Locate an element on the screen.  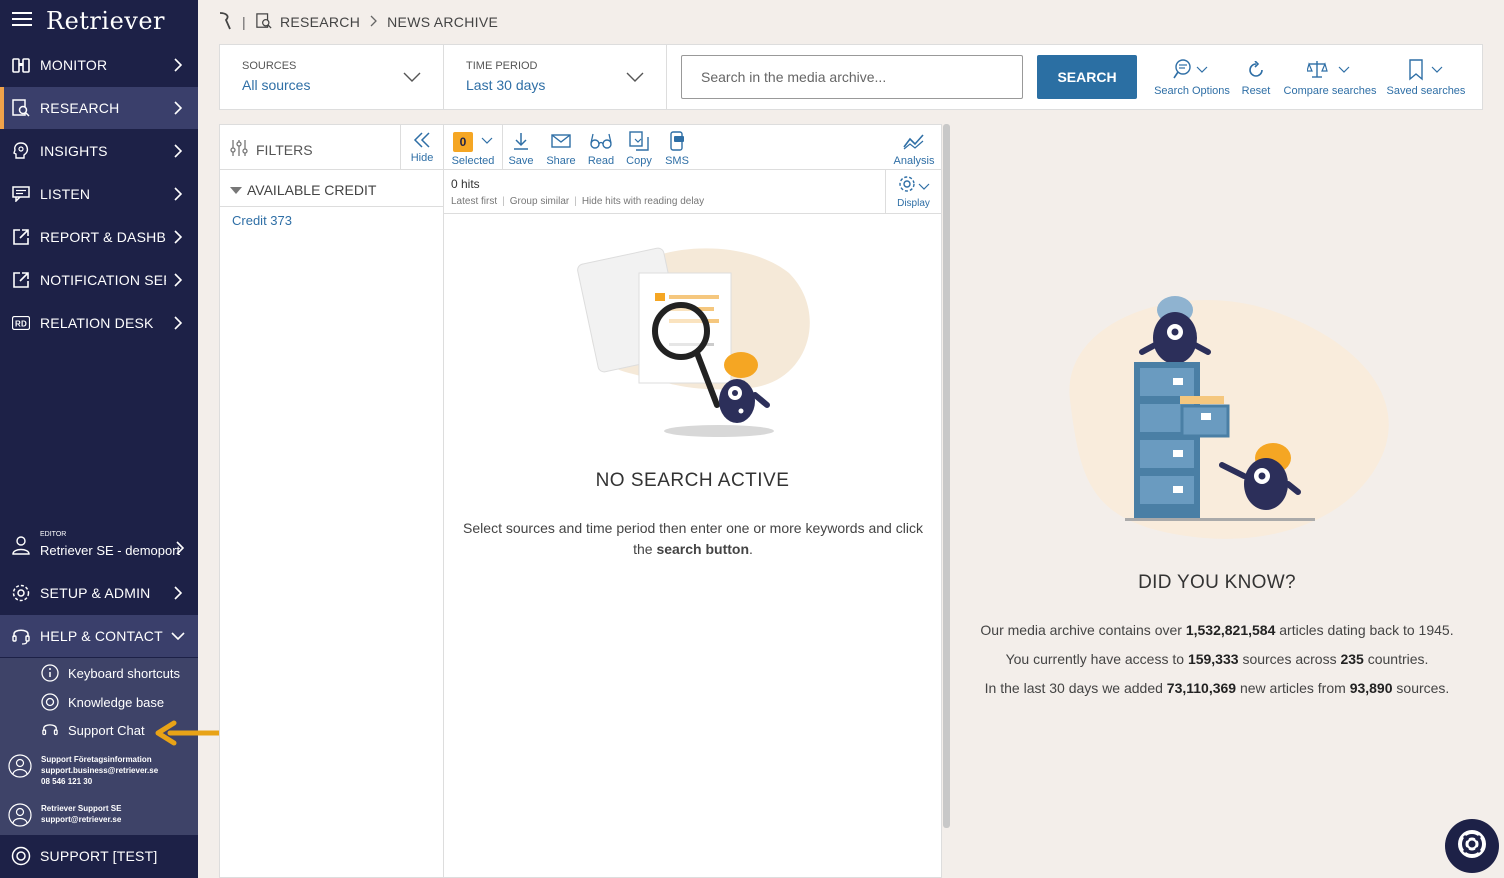
did-you-know-title: DID YOU KNOW? is located at coordinates (1217, 582).